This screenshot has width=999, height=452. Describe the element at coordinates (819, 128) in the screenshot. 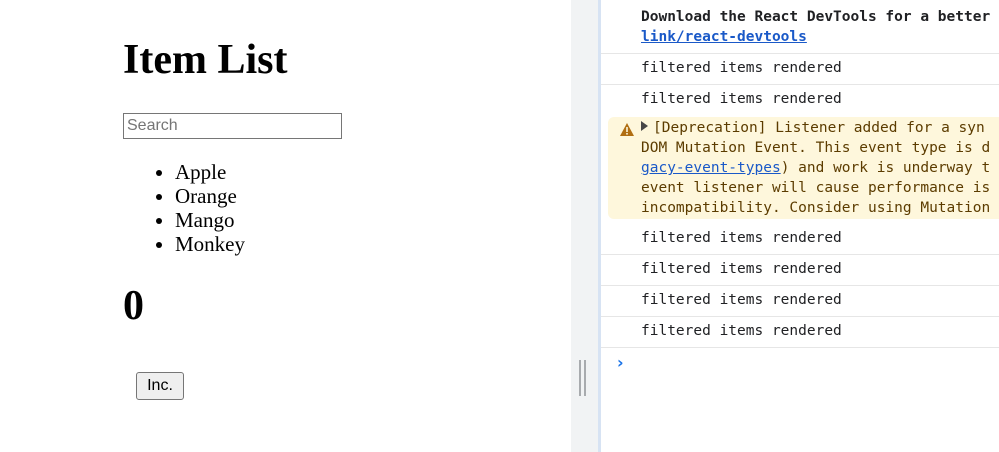

I see `warning-text: [Deprecation] Listener added for a syn` at that location.